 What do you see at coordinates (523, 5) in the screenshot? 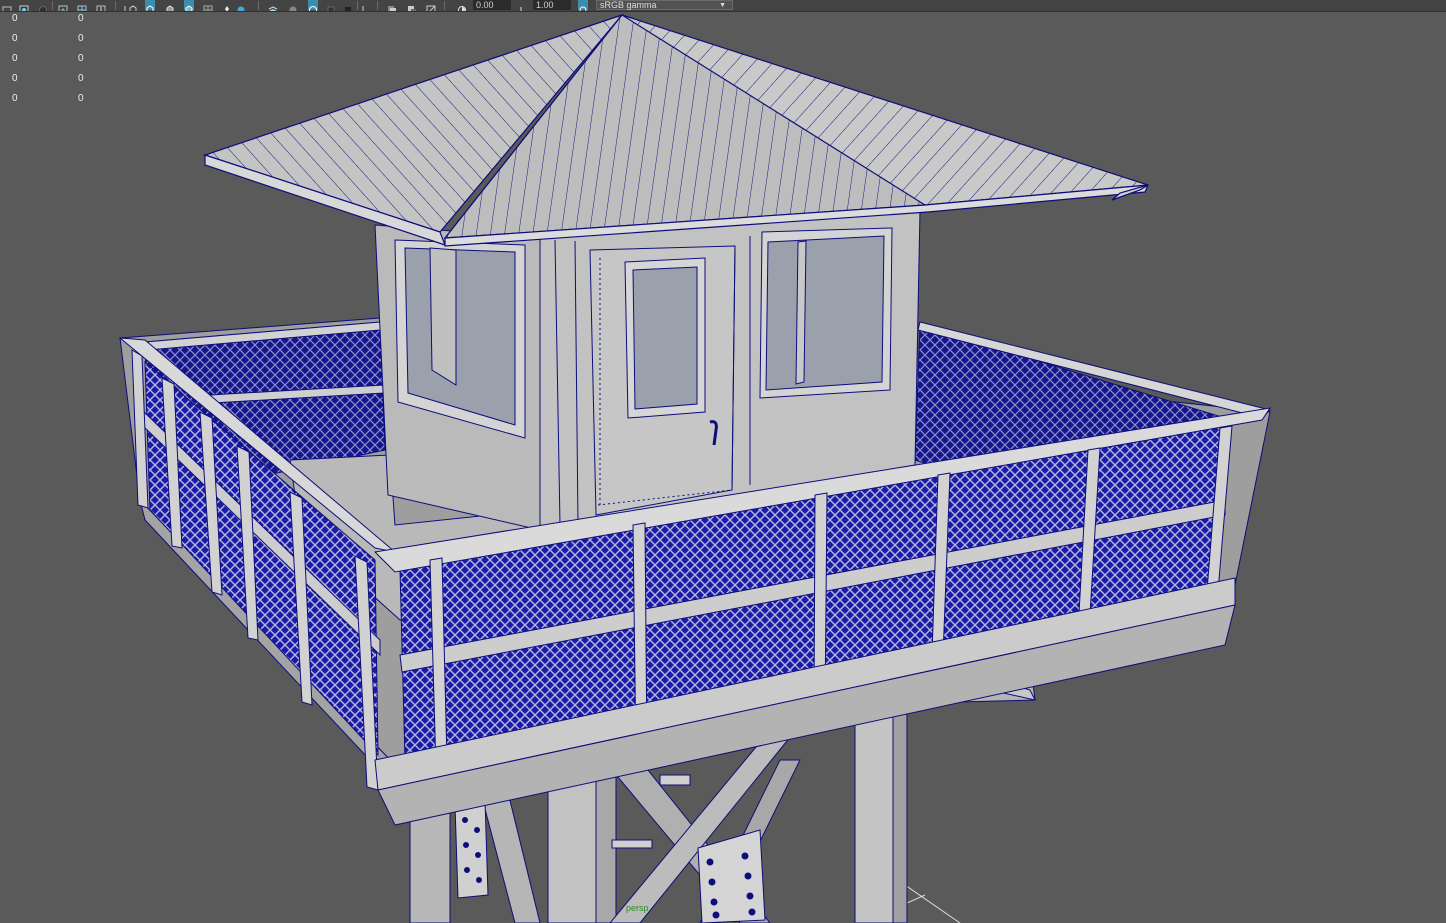
I see `gamma-icon` at bounding box center [523, 5].